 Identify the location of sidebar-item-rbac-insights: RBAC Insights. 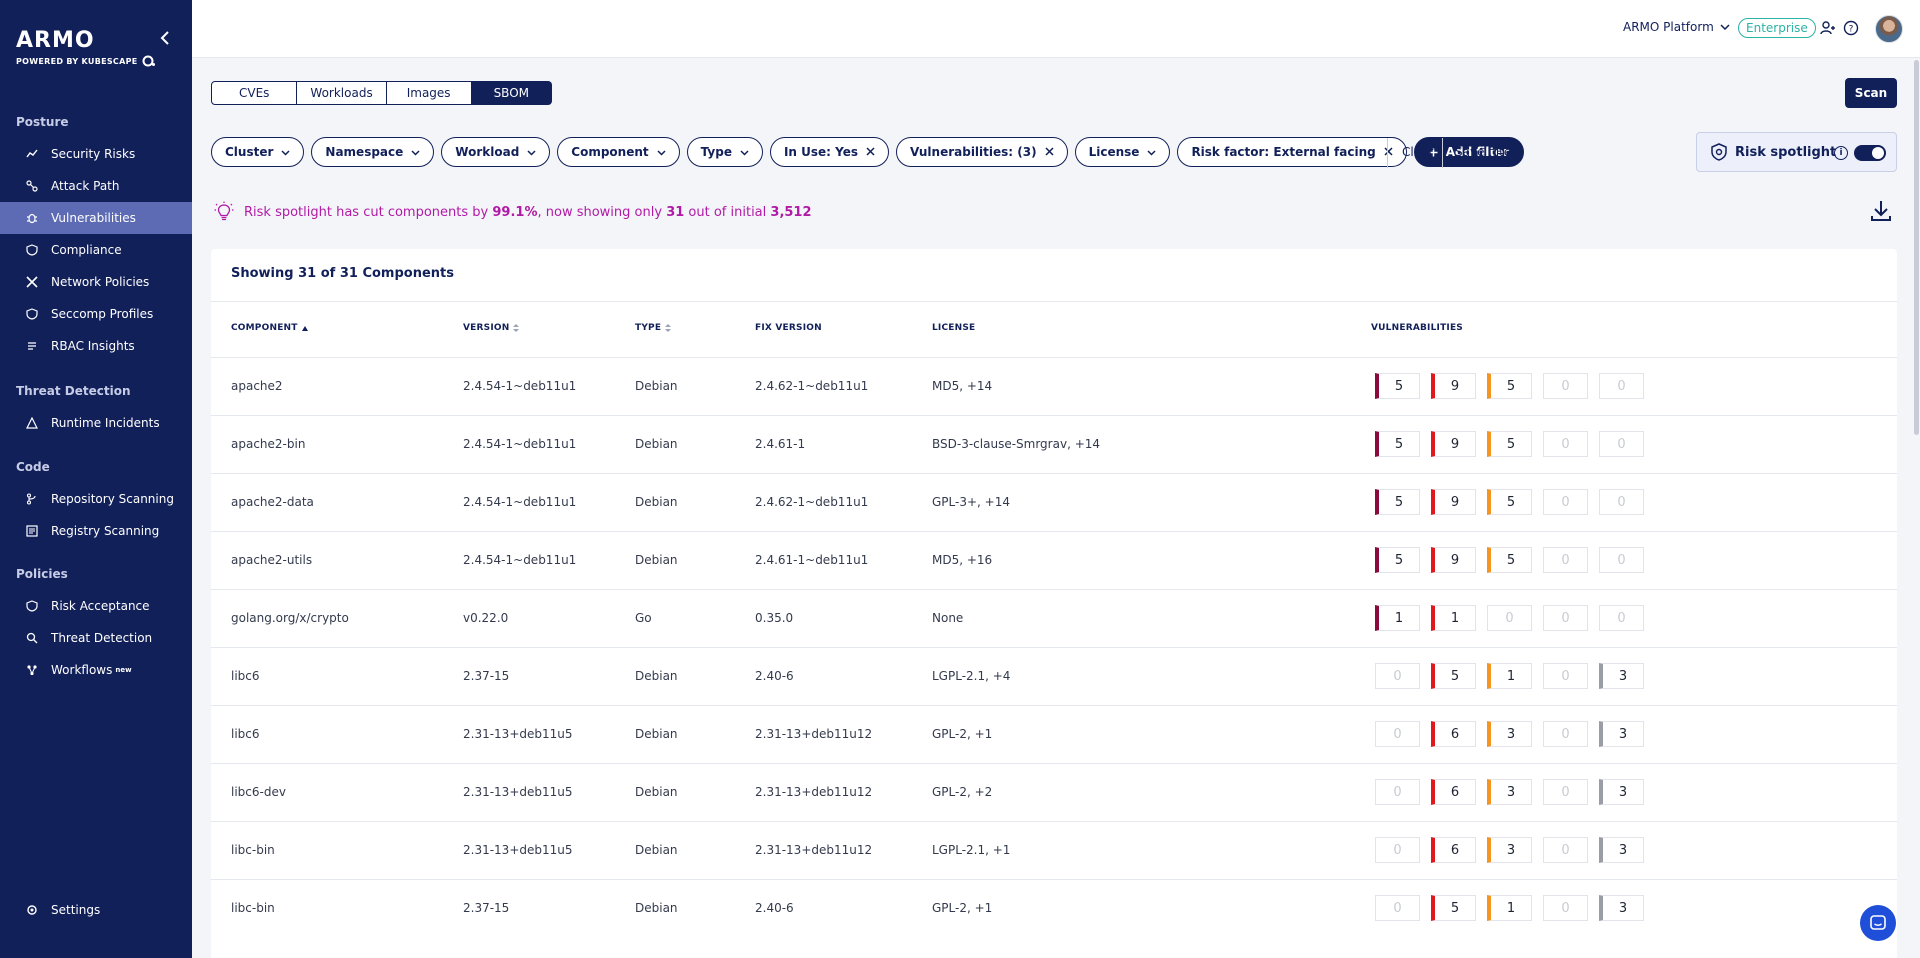
(96, 346).